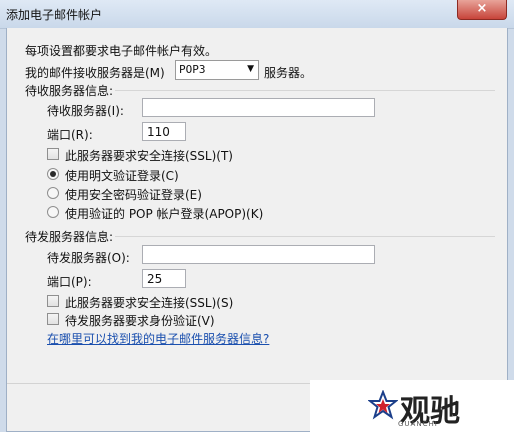  What do you see at coordinates (122, 176) in the screenshot?
I see `auth-label-plaintext: 使用明文验证登录(C)` at bounding box center [122, 176].